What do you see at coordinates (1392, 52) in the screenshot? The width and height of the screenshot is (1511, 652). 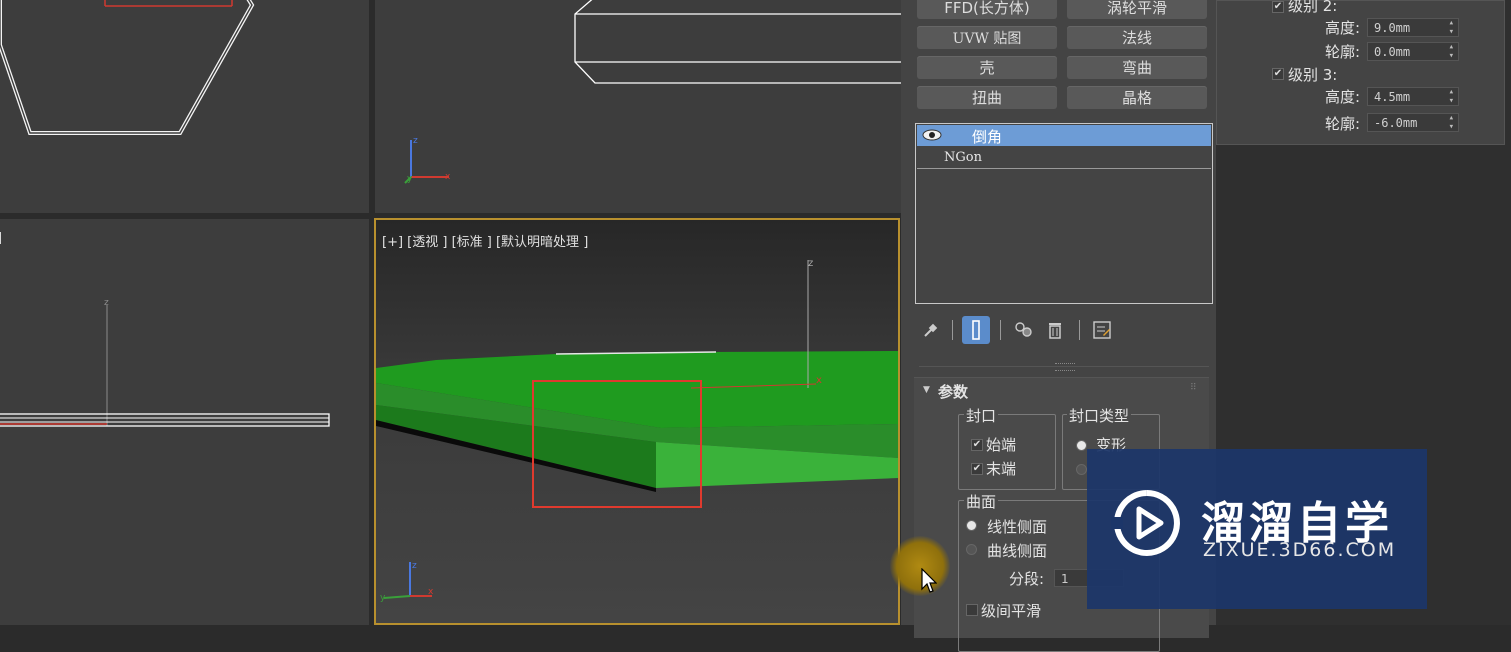 I see `level2-outline-value: 0.0mm` at bounding box center [1392, 52].